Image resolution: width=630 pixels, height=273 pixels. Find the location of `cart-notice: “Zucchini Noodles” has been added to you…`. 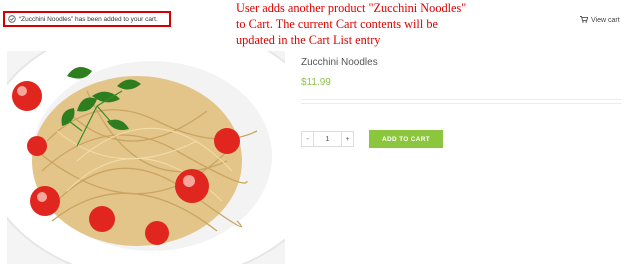

cart-notice: “Zucchini Noodles” has been added to you… is located at coordinates (87, 19).